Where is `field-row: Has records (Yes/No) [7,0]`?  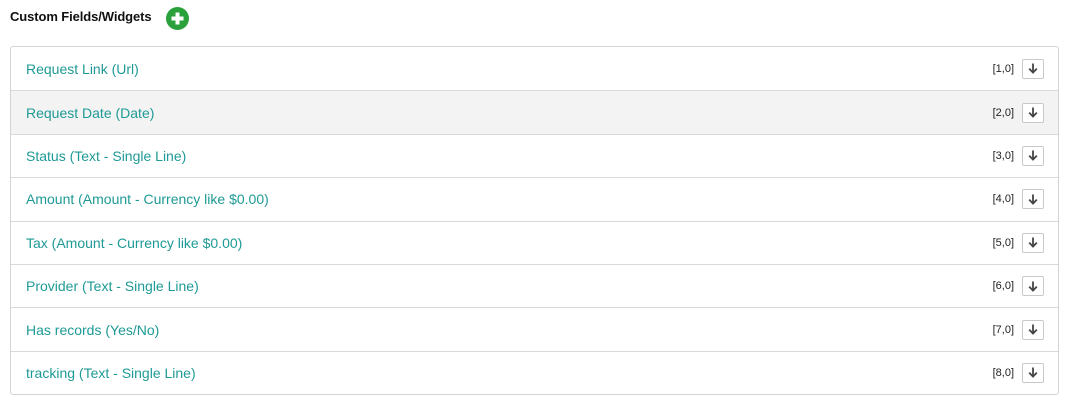
field-row: Has records (Yes/No) [7,0] is located at coordinates (534, 328).